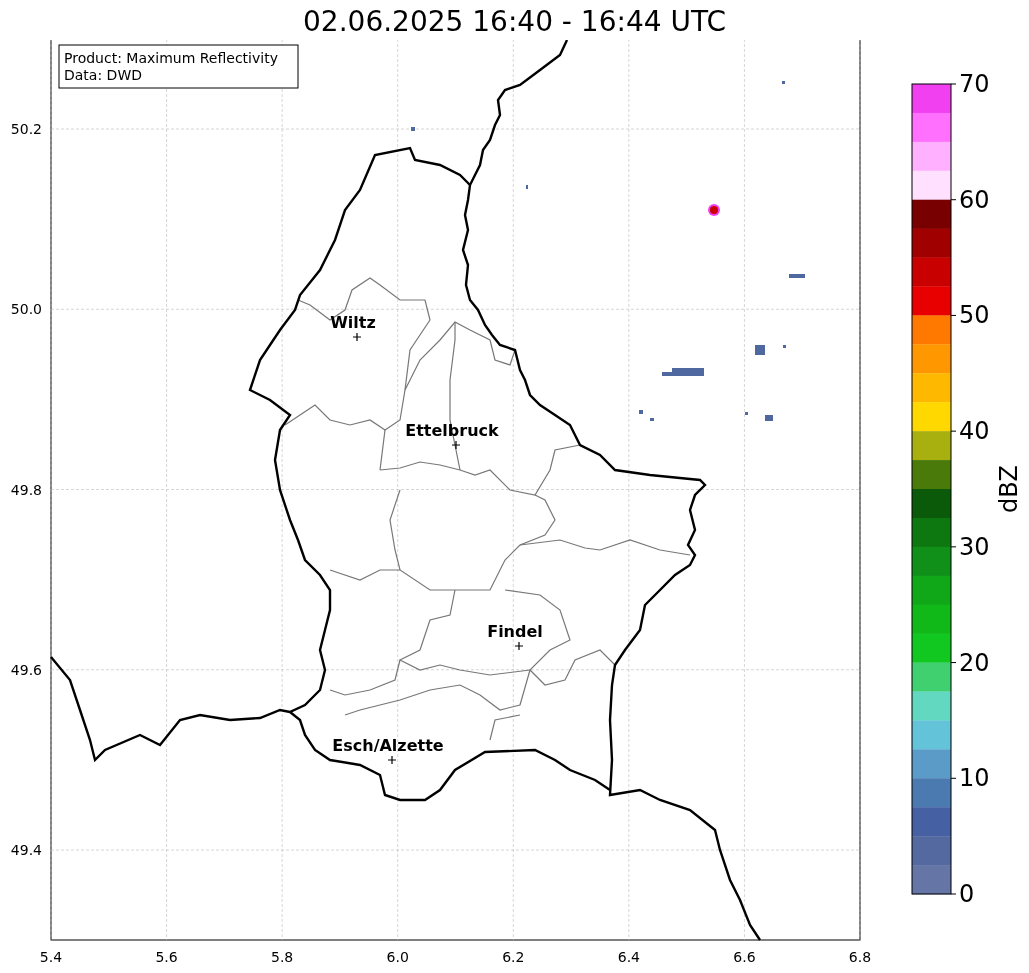 This screenshot has height=973, width=1029. Describe the element at coordinates (515, 631) in the screenshot. I see `city-label: Findel` at that location.